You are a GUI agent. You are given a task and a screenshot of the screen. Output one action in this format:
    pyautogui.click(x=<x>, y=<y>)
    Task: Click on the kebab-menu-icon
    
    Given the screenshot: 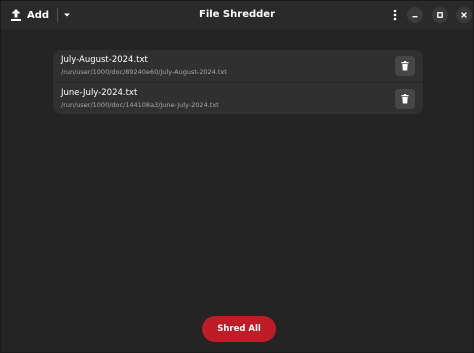 What is the action you would take?
    pyautogui.click(x=395, y=15)
    